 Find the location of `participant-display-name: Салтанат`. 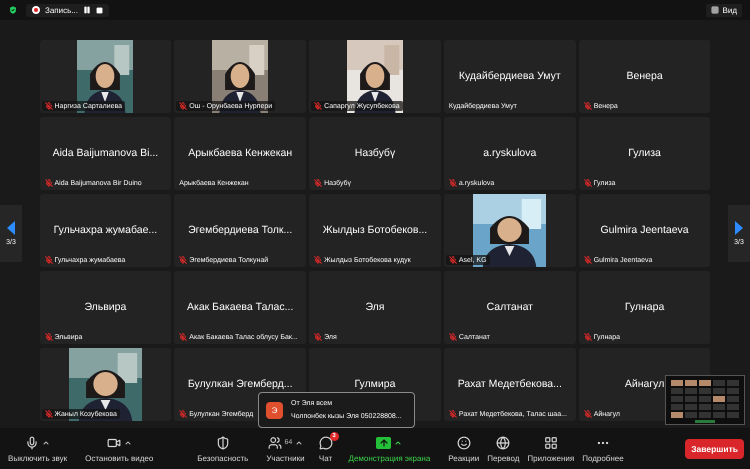

participant-display-name: Салтанат is located at coordinates (509, 308).